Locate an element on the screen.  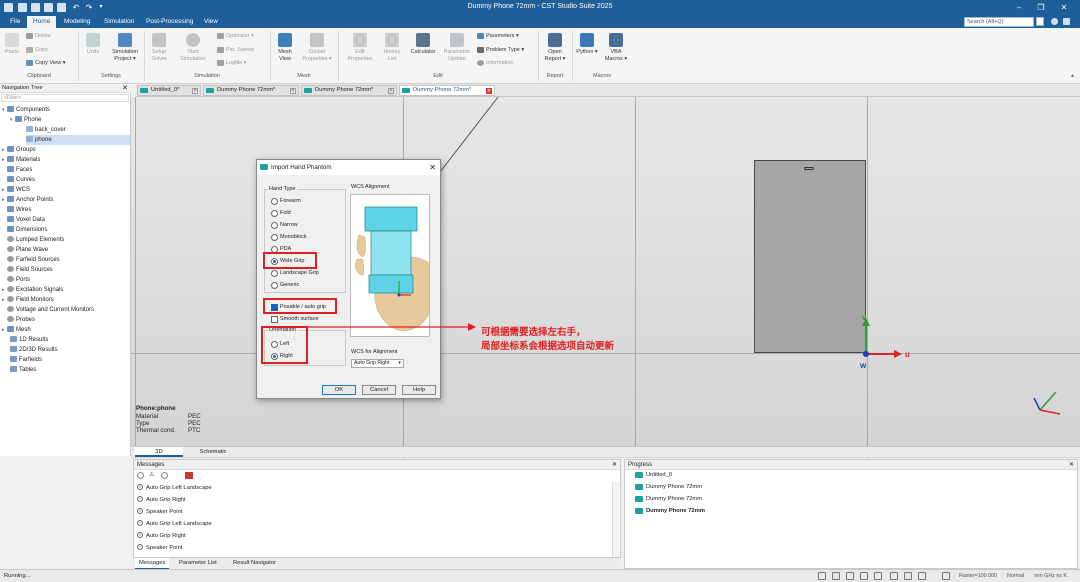
tree-item-phone-solid: phone is located at coordinates (78, 140).